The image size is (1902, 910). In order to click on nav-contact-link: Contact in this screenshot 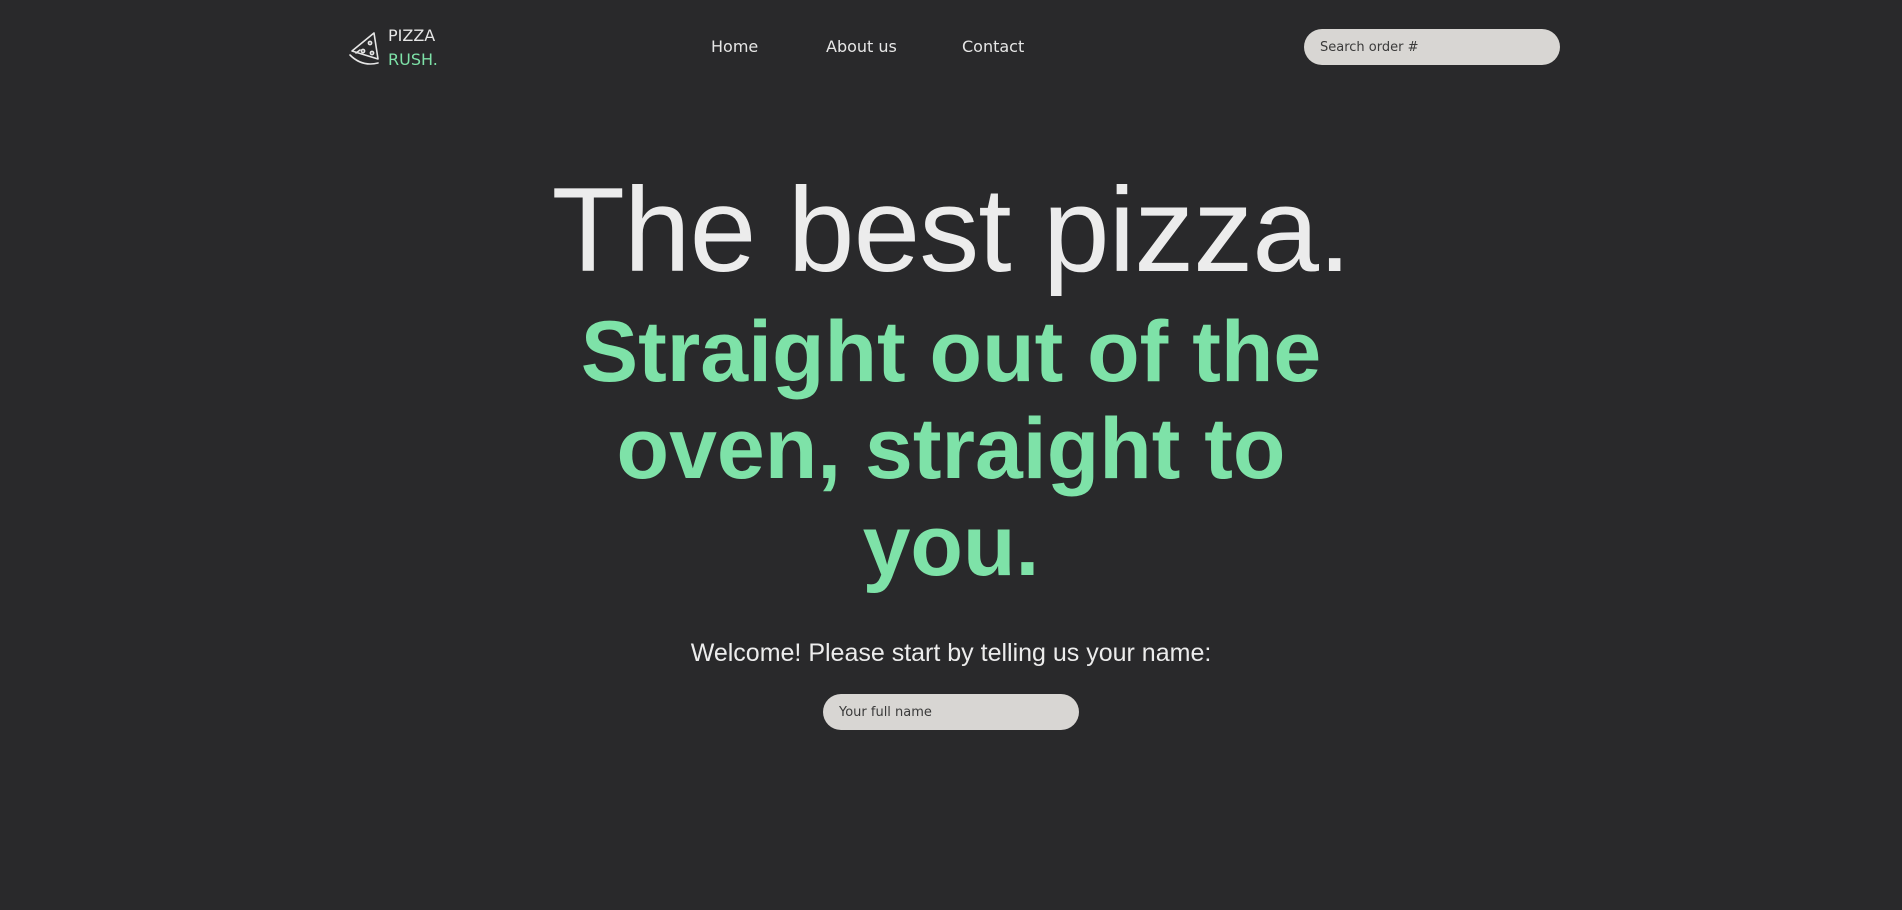, I will do `click(993, 47)`.